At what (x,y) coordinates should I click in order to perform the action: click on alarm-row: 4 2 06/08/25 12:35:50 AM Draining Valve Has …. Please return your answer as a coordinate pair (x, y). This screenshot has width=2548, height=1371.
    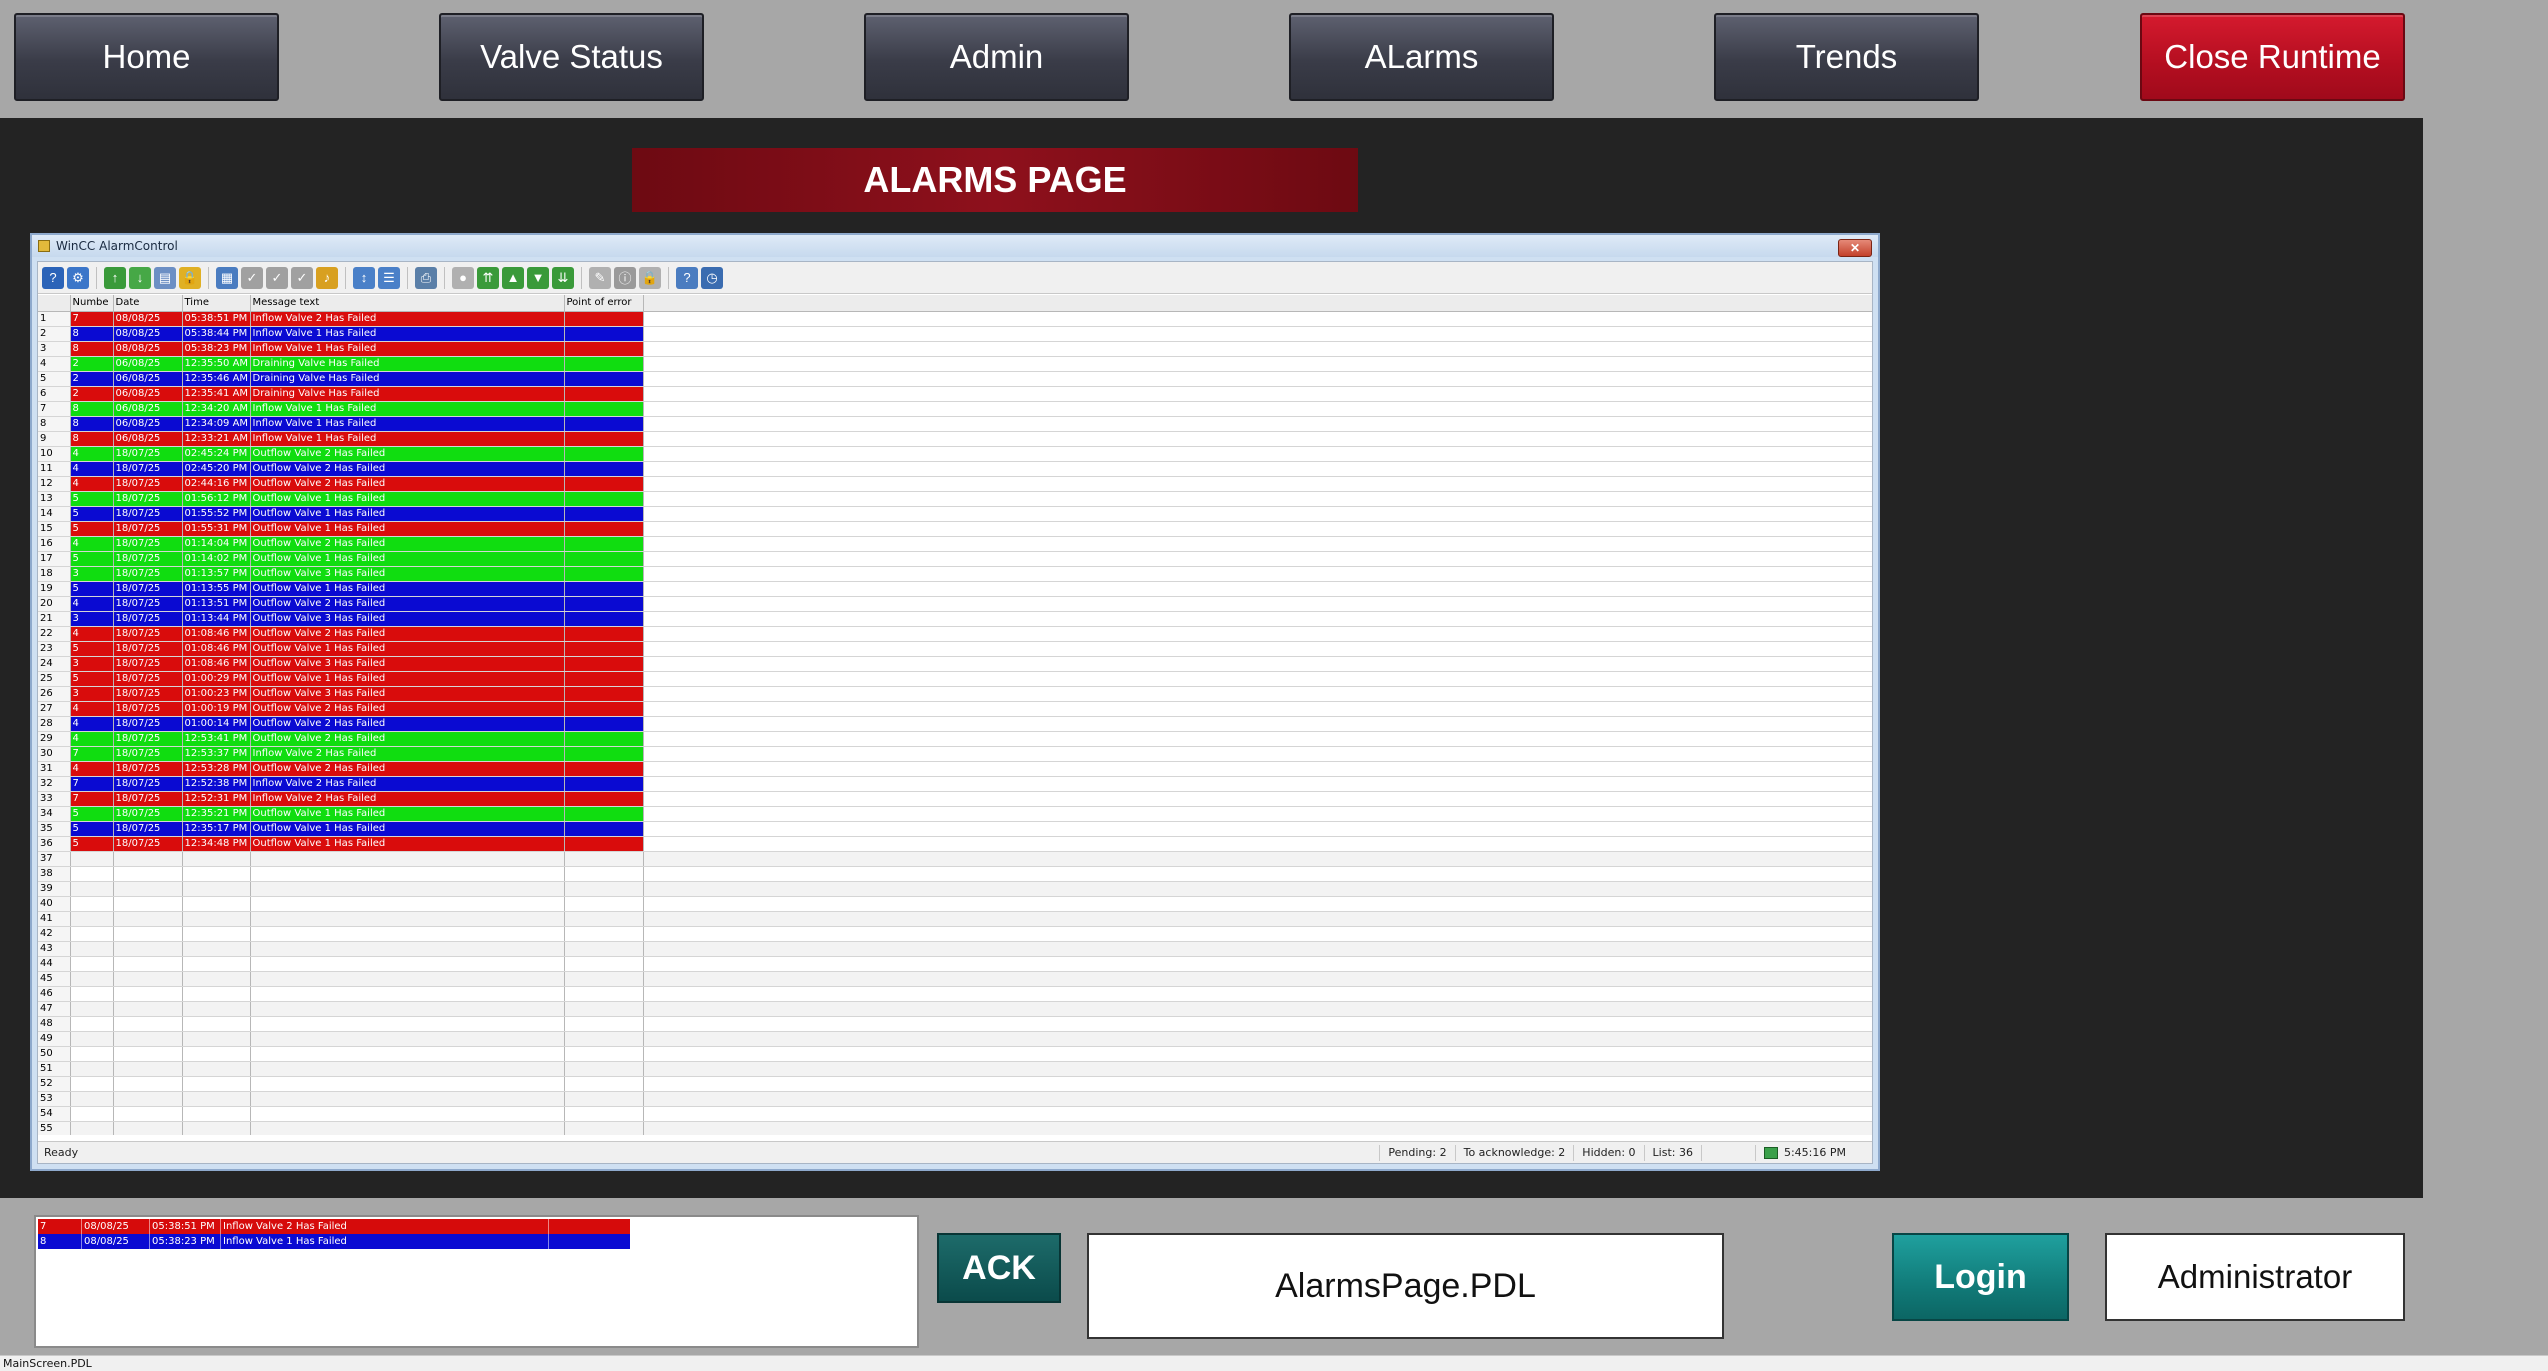
    Looking at the image, I should click on (955, 364).